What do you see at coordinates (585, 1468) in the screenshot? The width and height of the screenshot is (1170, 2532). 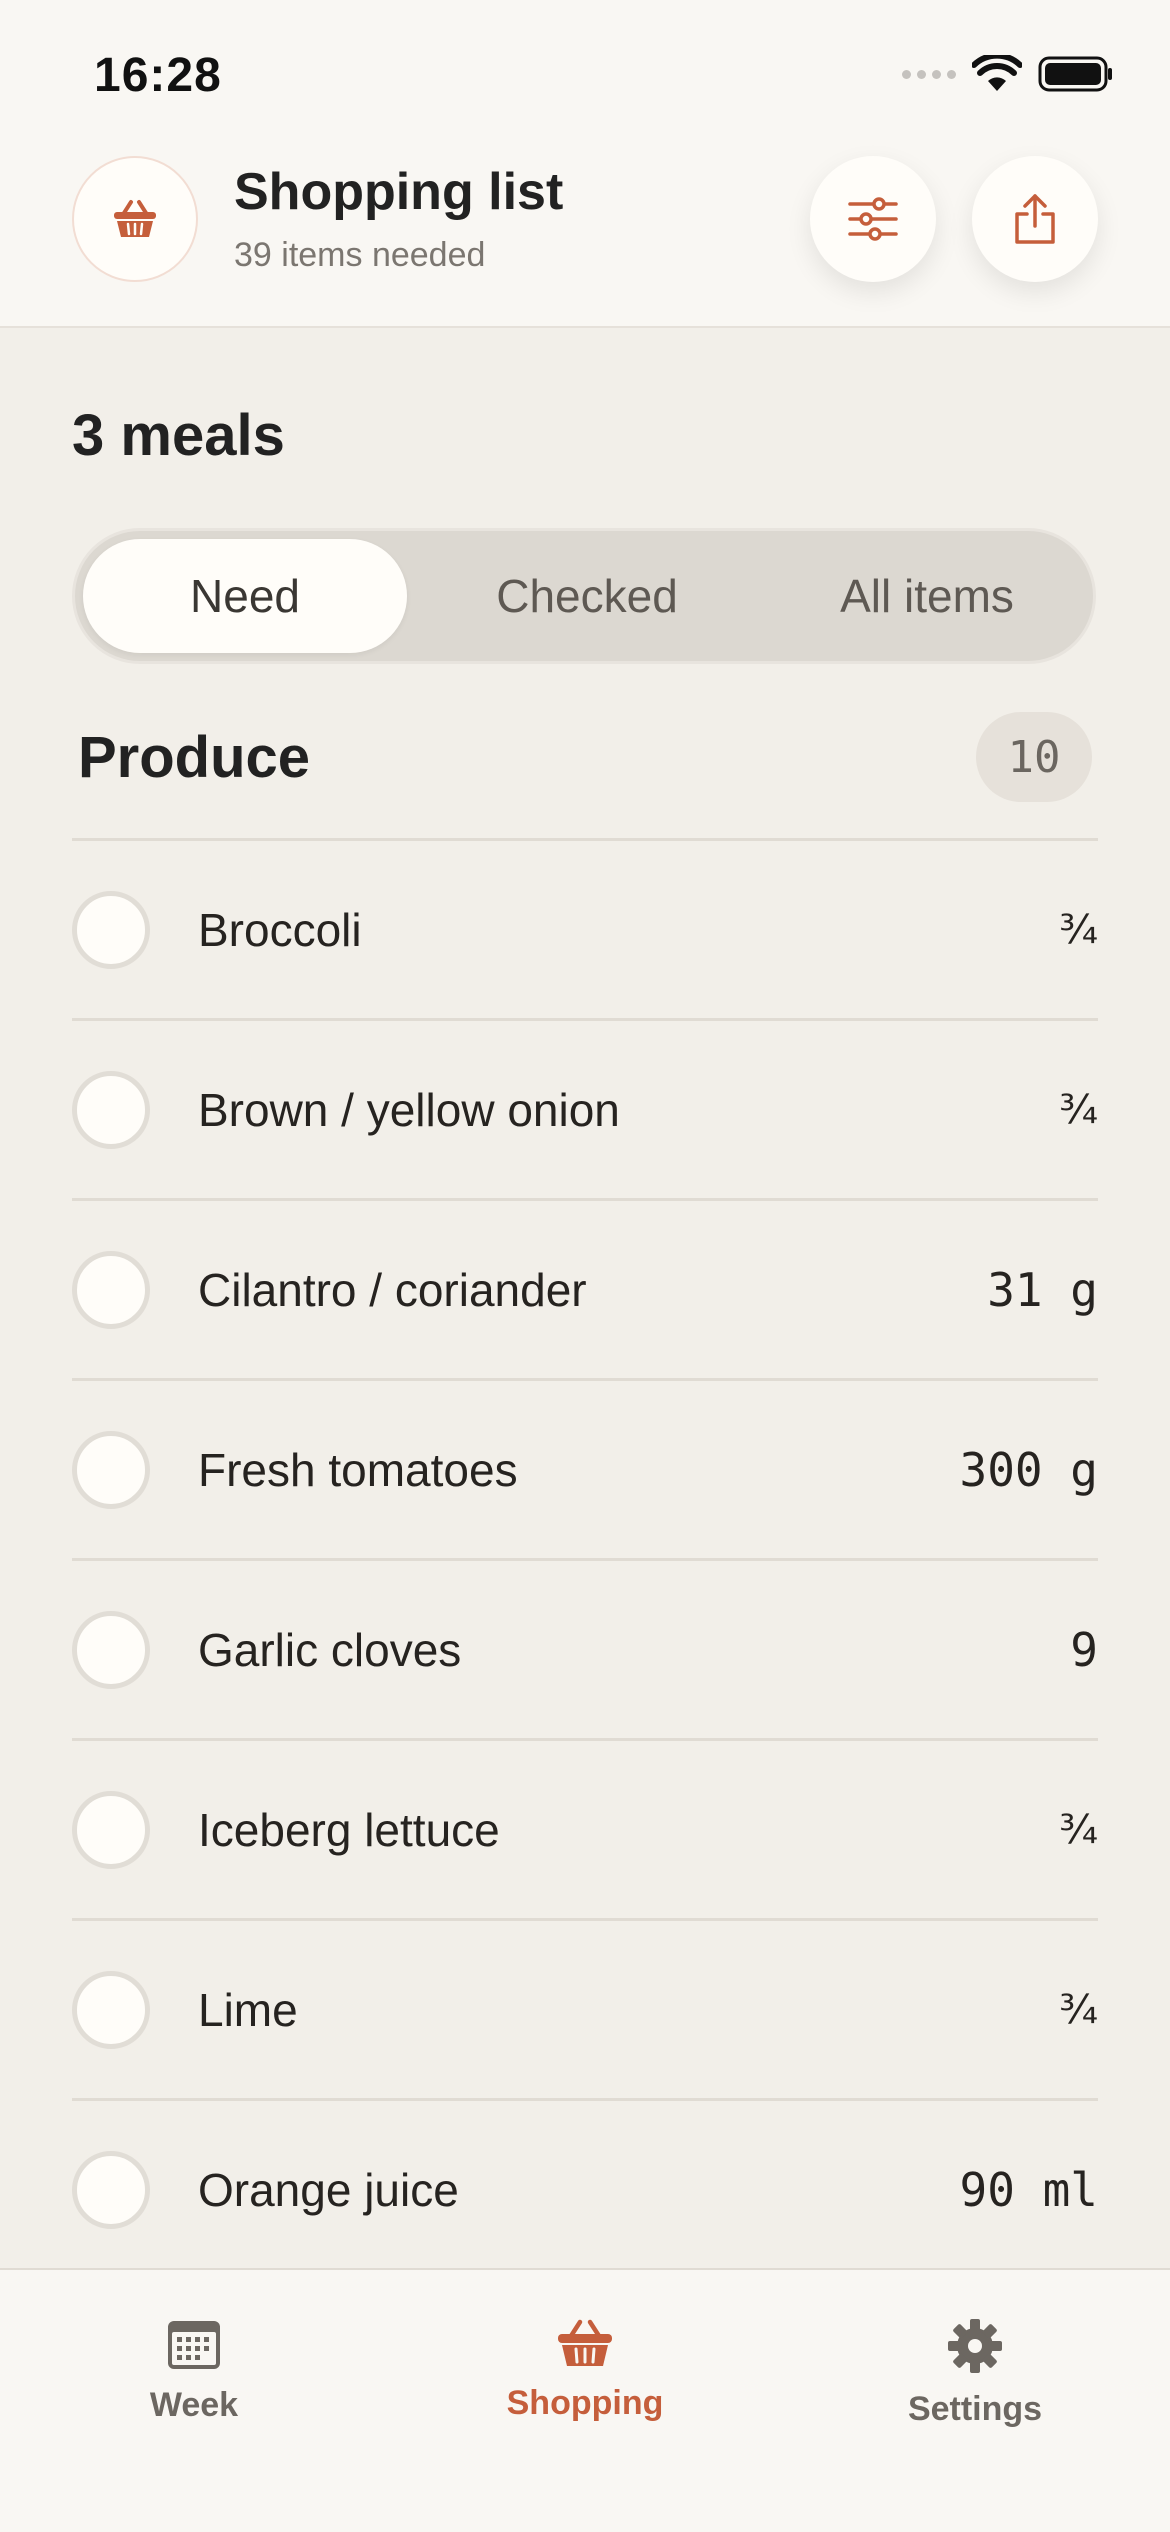 I see `list-item: Fresh tomatoes 300 g` at bounding box center [585, 1468].